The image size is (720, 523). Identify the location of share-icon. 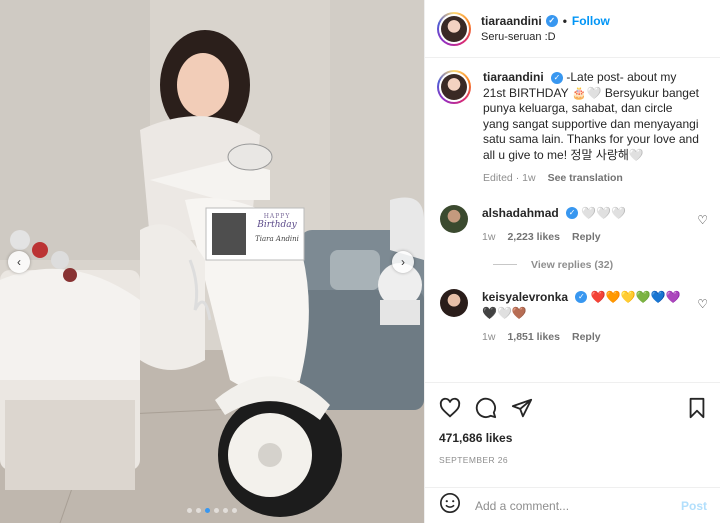
(522, 410).